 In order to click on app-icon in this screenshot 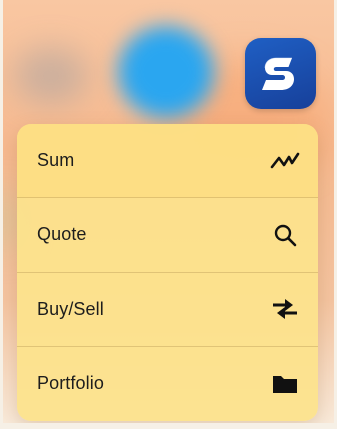, I will do `click(280, 73)`.